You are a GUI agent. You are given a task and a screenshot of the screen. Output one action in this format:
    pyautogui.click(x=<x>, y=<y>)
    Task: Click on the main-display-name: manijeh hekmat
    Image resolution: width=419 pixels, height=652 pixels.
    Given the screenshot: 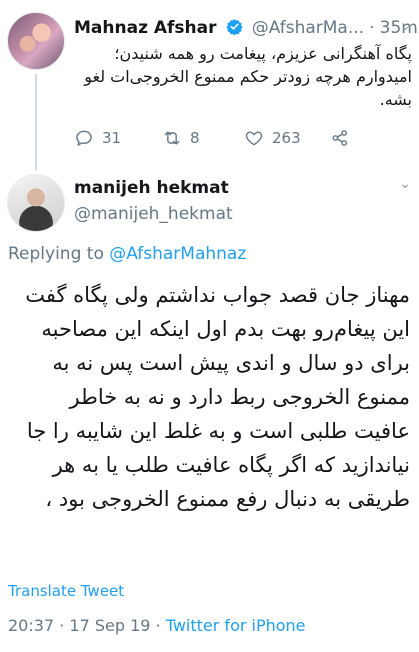 What is the action you would take?
    pyautogui.click(x=151, y=188)
    